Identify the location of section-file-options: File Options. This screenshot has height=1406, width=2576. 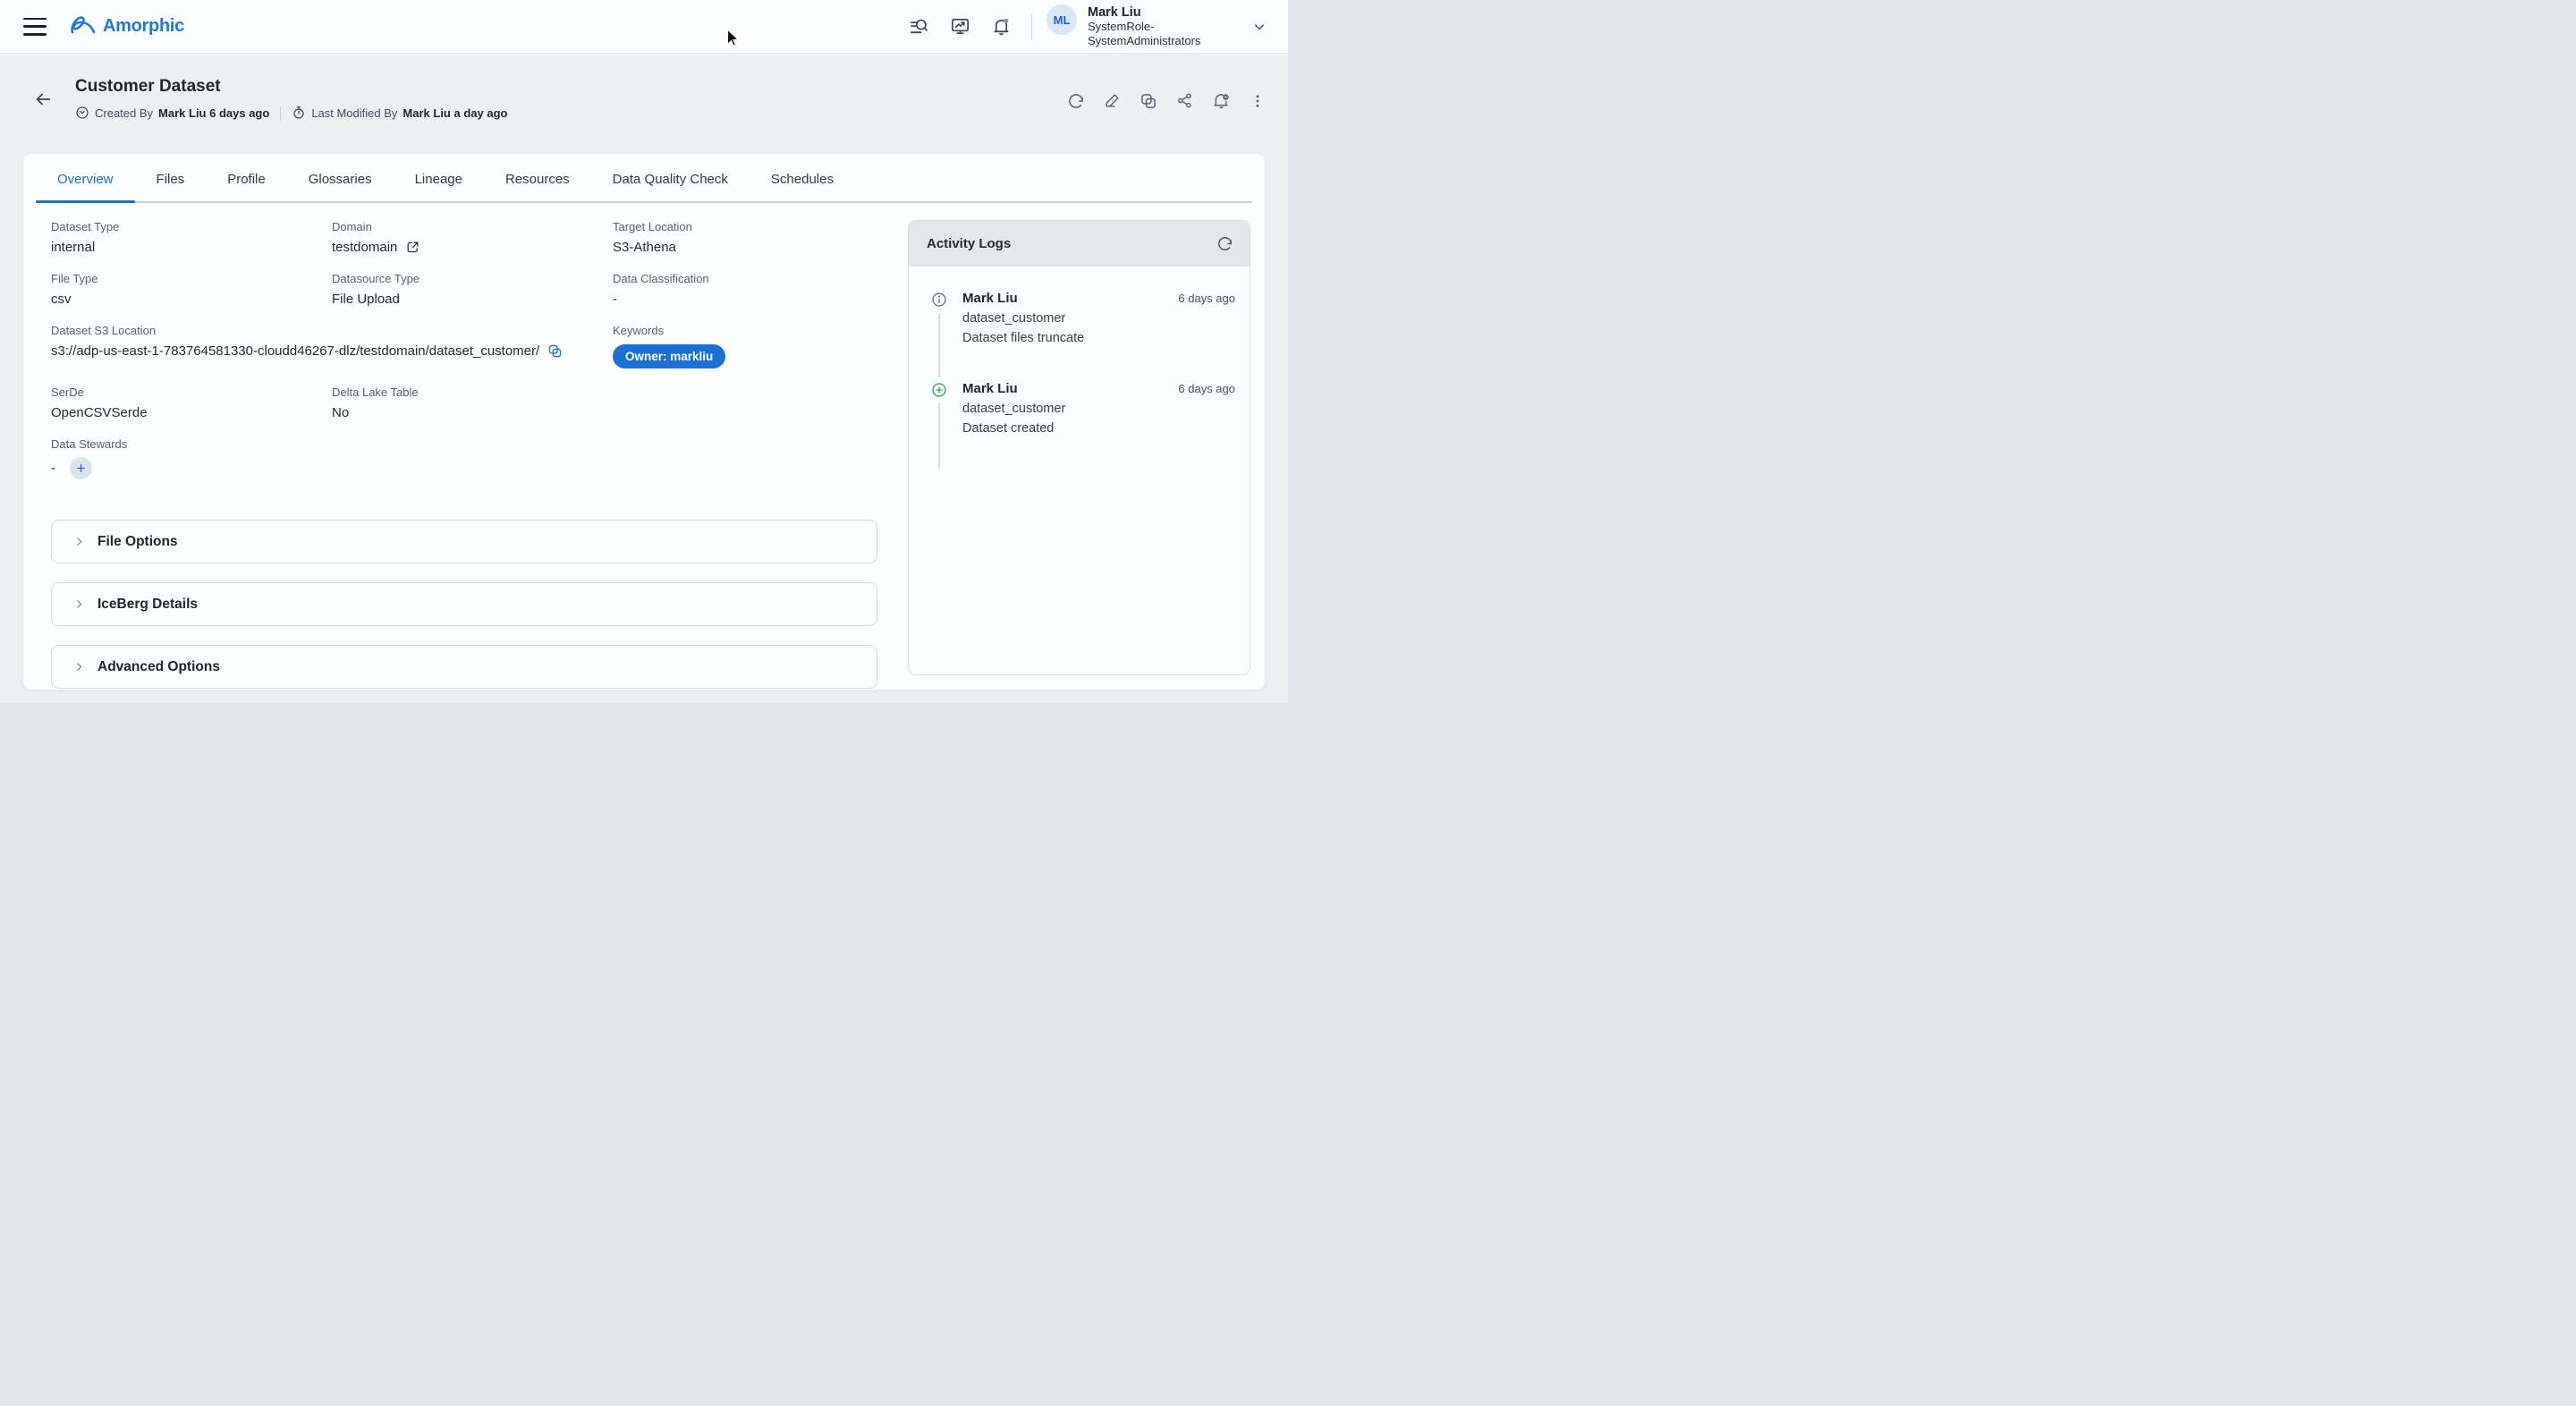
(464, 542).